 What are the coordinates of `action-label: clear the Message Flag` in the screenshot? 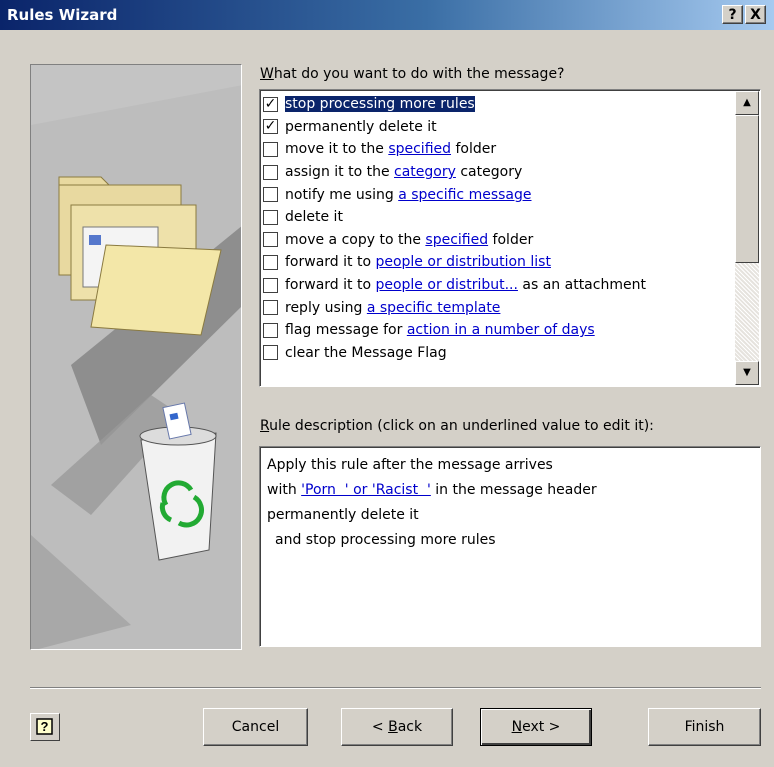 It's located at (366, 353).